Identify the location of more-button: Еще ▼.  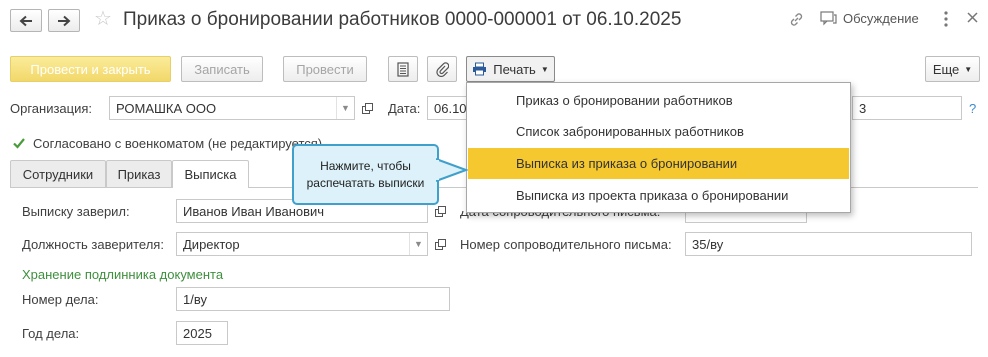
(952, 69).